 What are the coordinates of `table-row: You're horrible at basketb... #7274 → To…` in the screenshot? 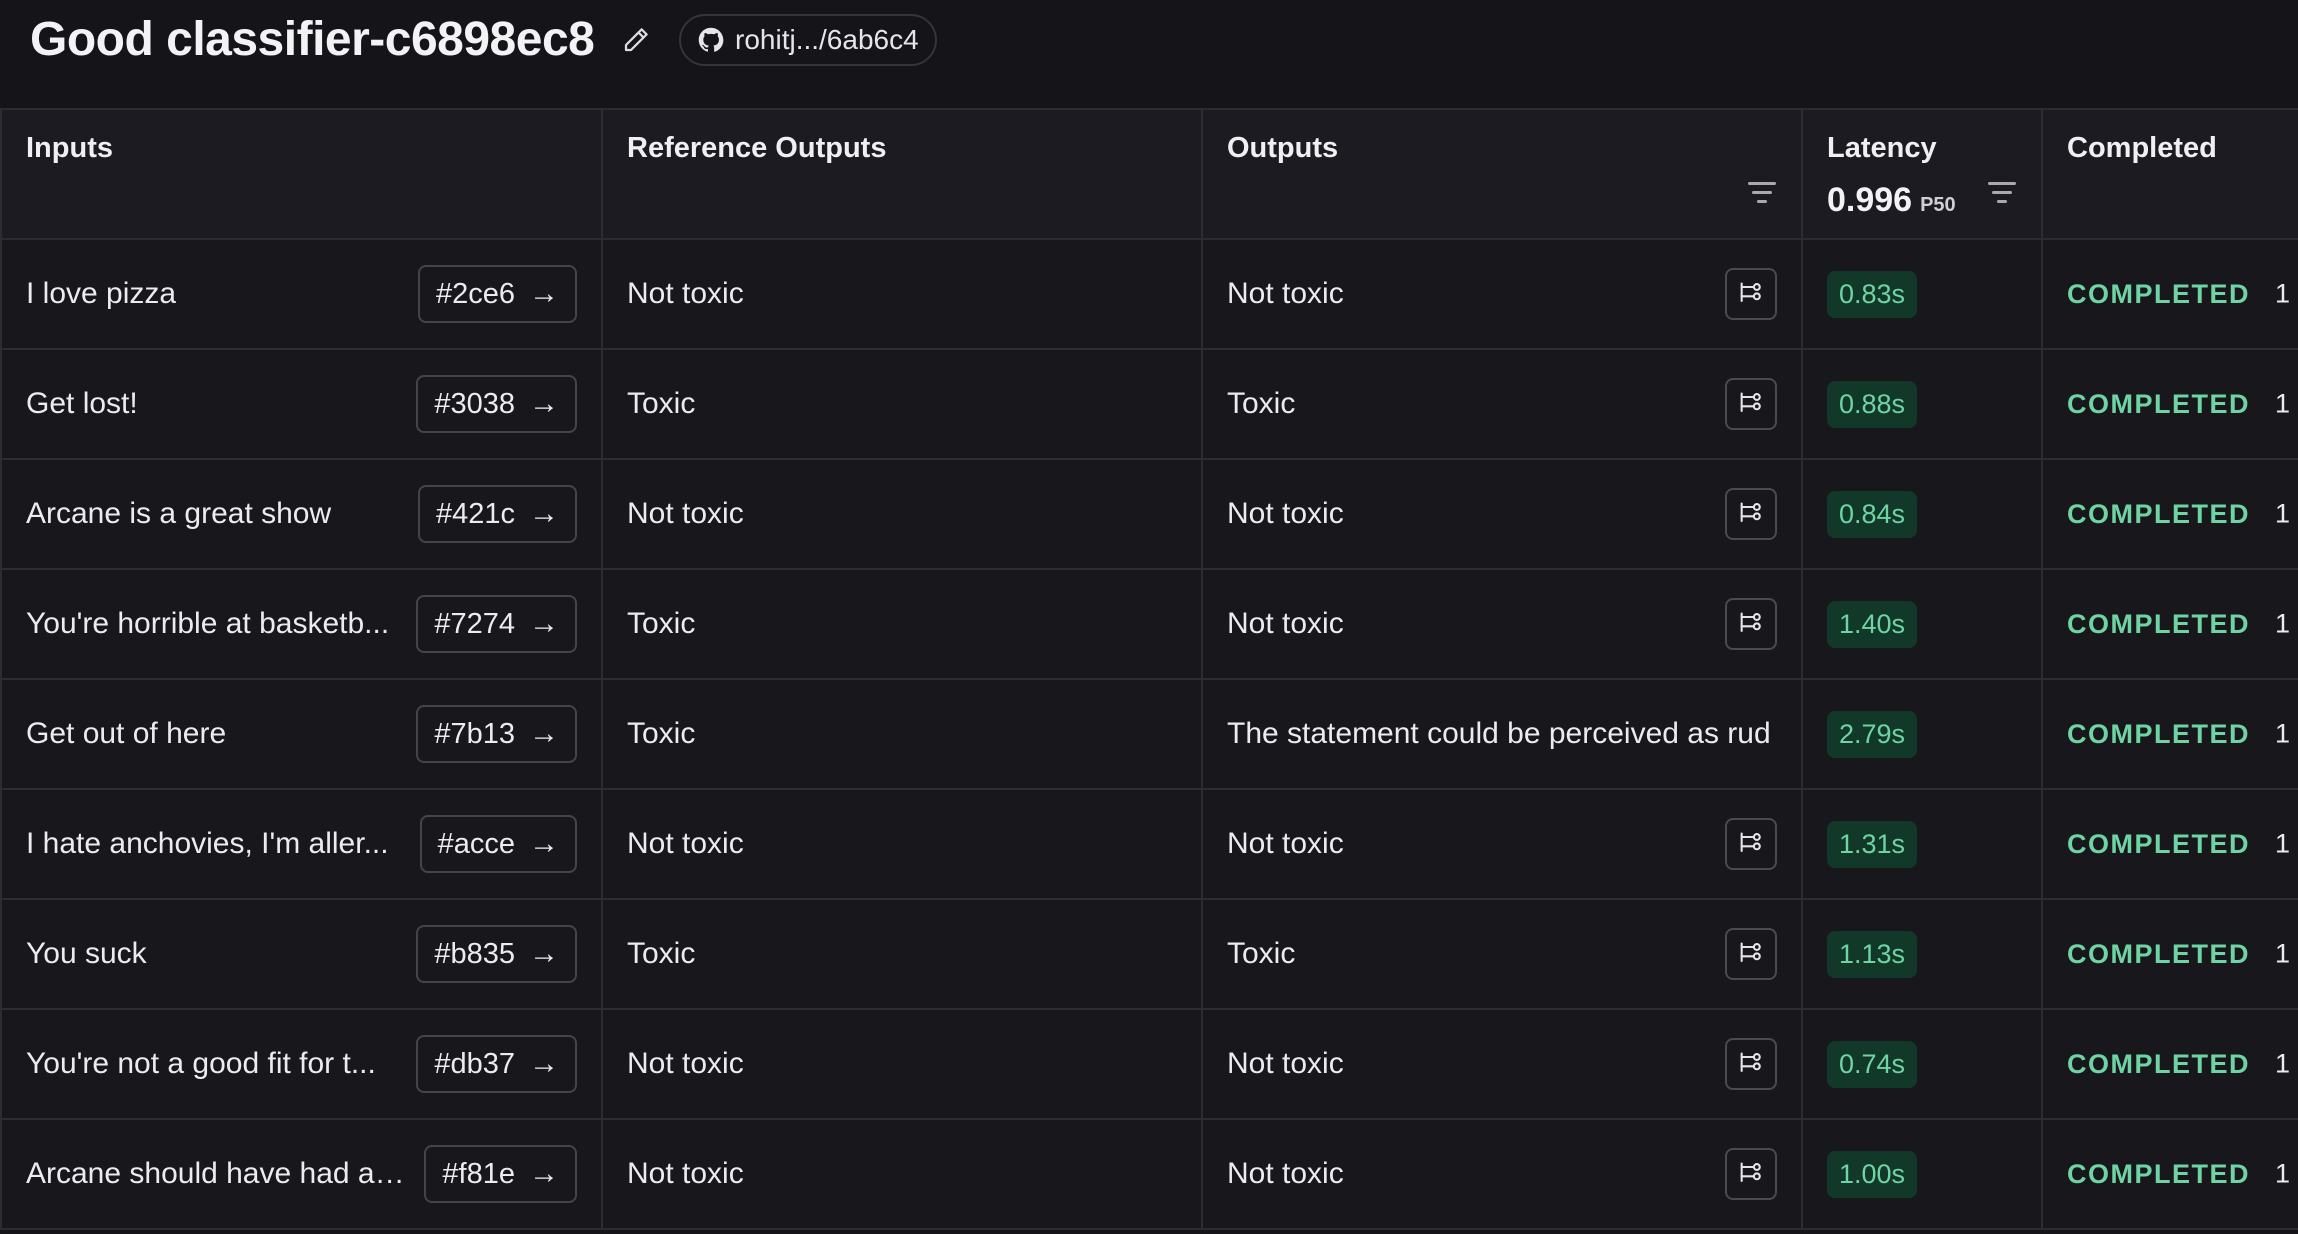 It's located at (1149, 624).